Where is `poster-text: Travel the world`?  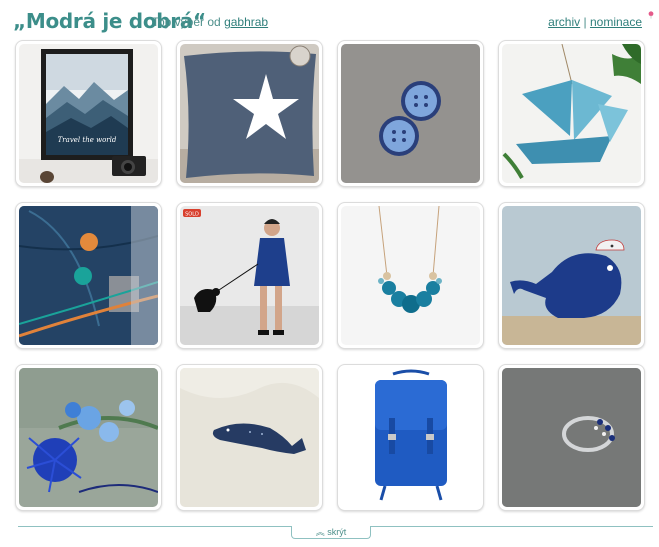 poster-text: Travel the world is located at coordinates (87, 140).